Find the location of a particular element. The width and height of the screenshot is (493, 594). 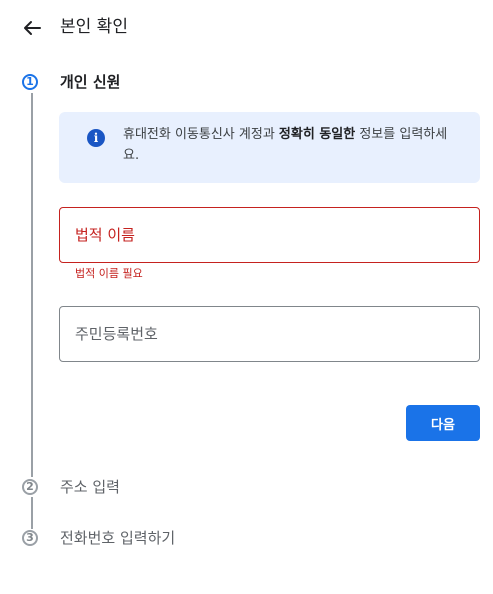

step-2-number: 2 is located at coordinates (30, 487).